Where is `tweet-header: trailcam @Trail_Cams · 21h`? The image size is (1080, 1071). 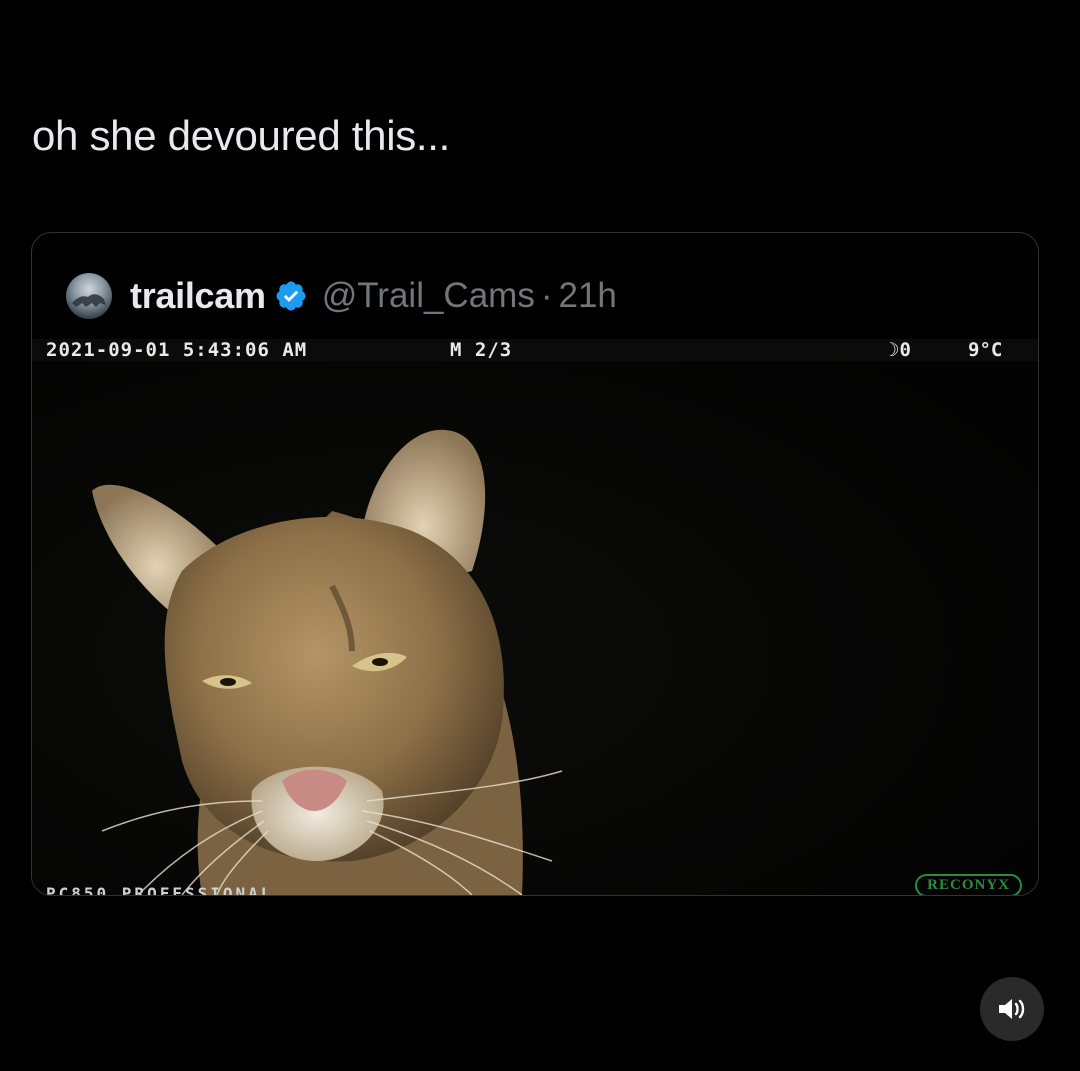
tweet-header: trailcam @Trail_Cams · 21h is located at coordinates (341, 296).